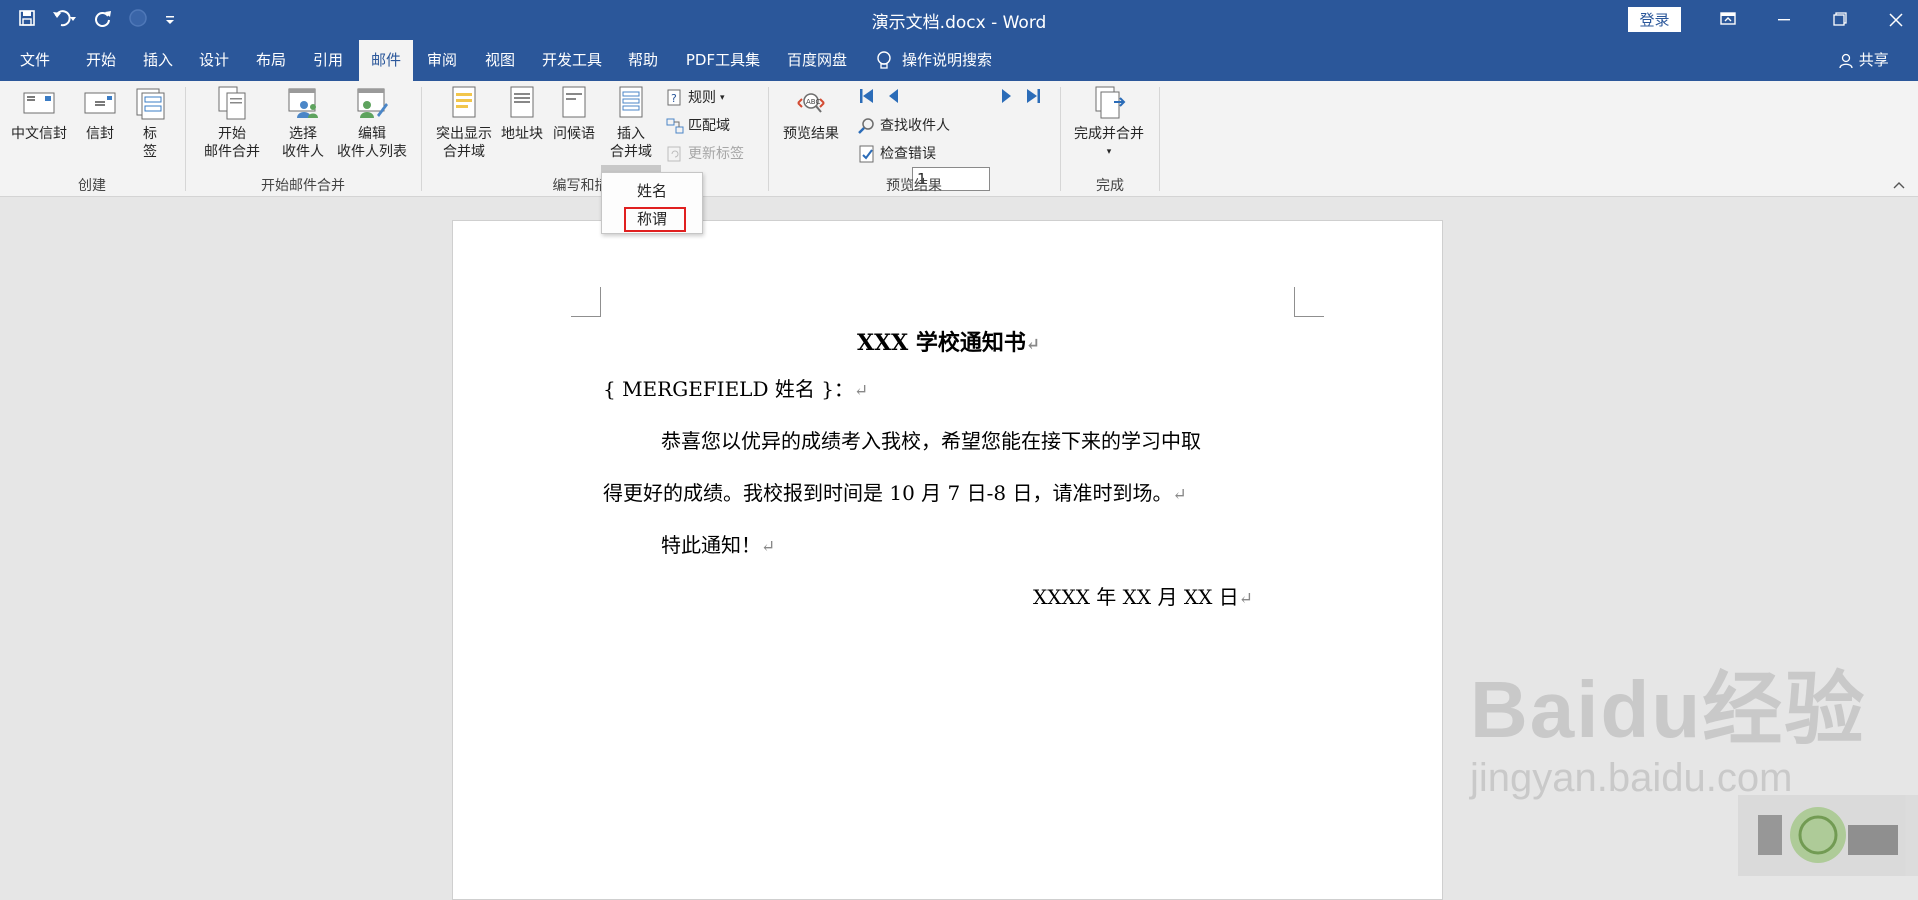 This screenshot has height=900, width=1918. I want to click on group-label-start-merge: 开始邮件合并, so click(303, 186).